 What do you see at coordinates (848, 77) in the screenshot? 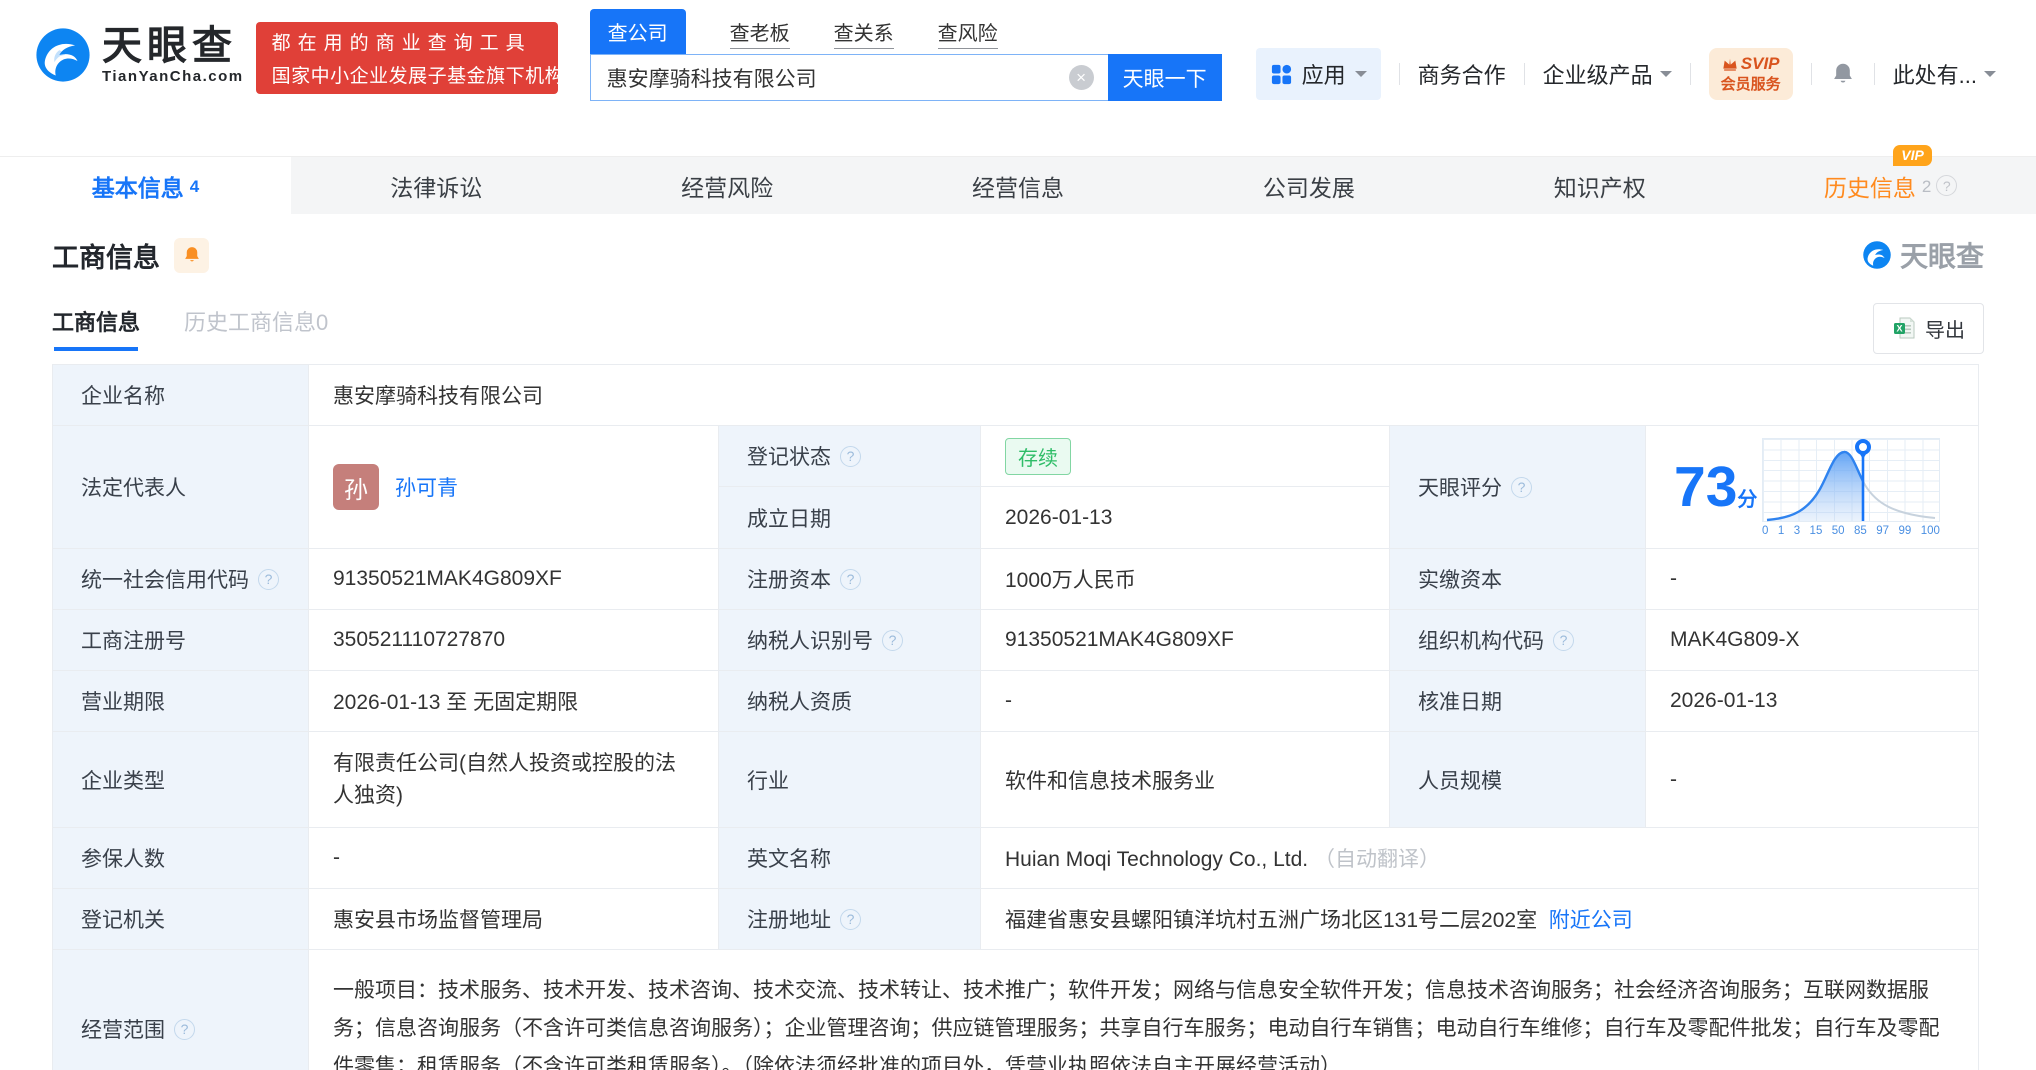
I see `search-input` at bounding box center [848, 77].